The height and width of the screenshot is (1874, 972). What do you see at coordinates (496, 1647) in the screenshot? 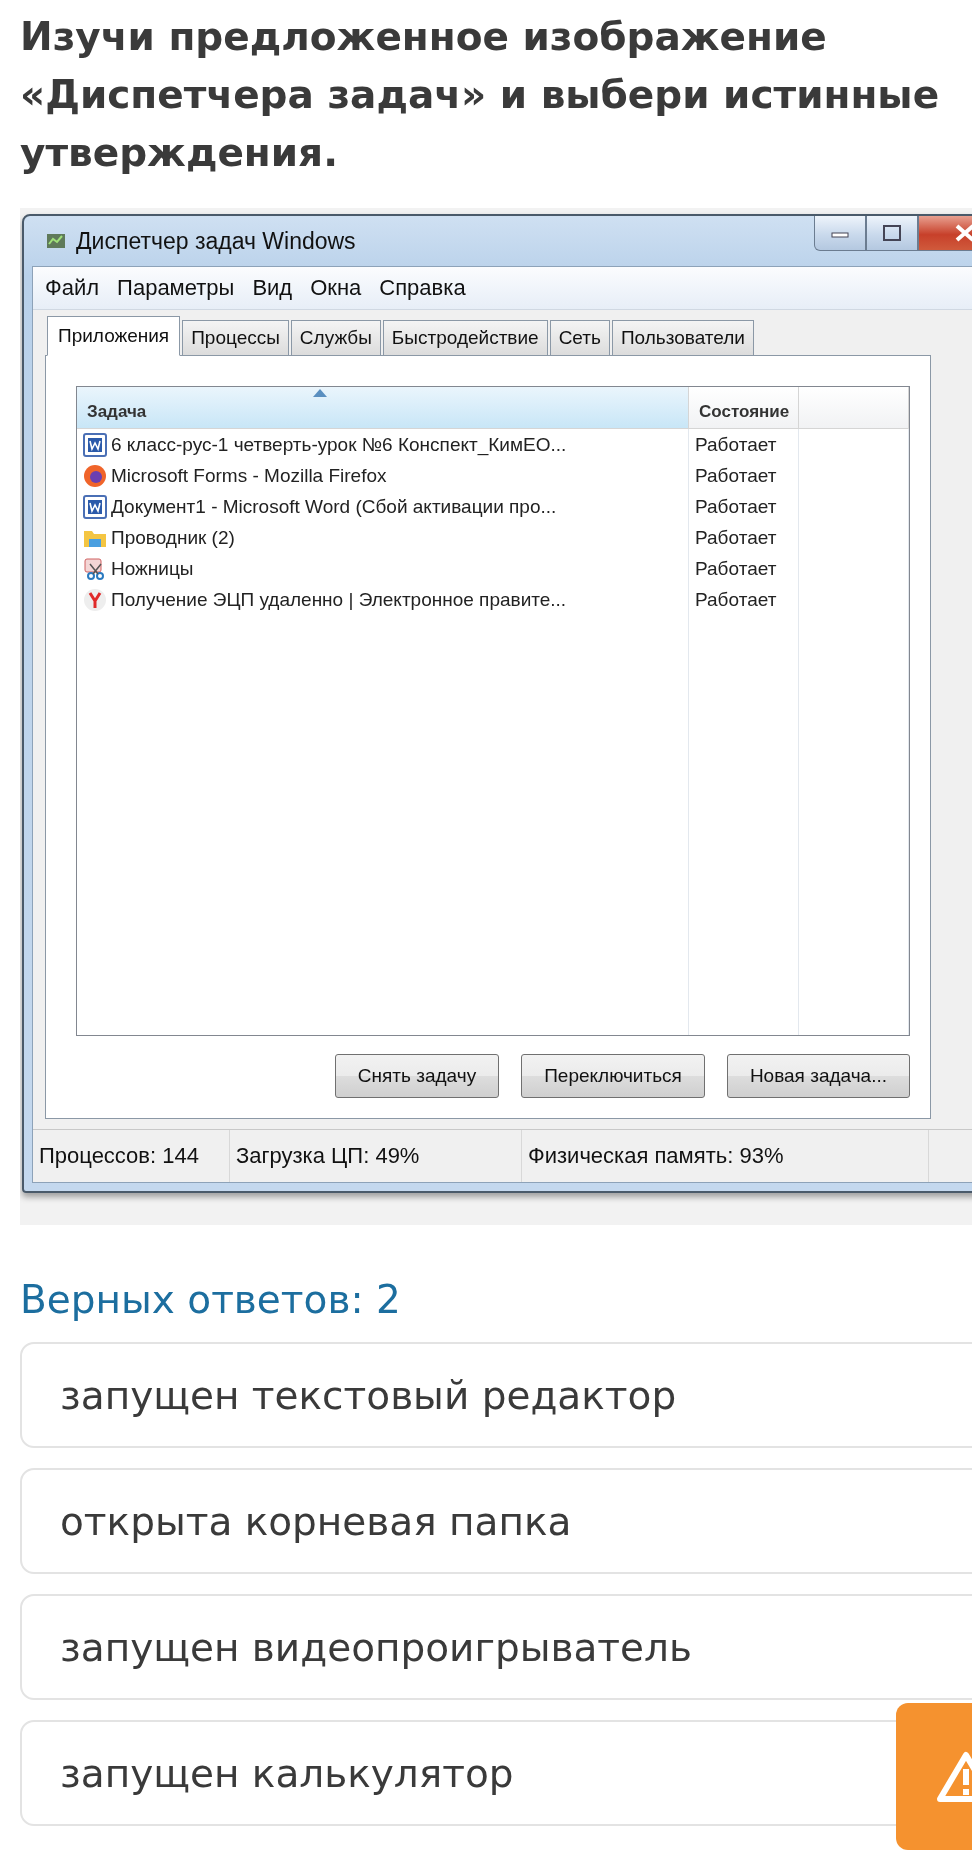
I see `answer-option: запущен видеопроигрыватель` at bounding box center [496, 1647].